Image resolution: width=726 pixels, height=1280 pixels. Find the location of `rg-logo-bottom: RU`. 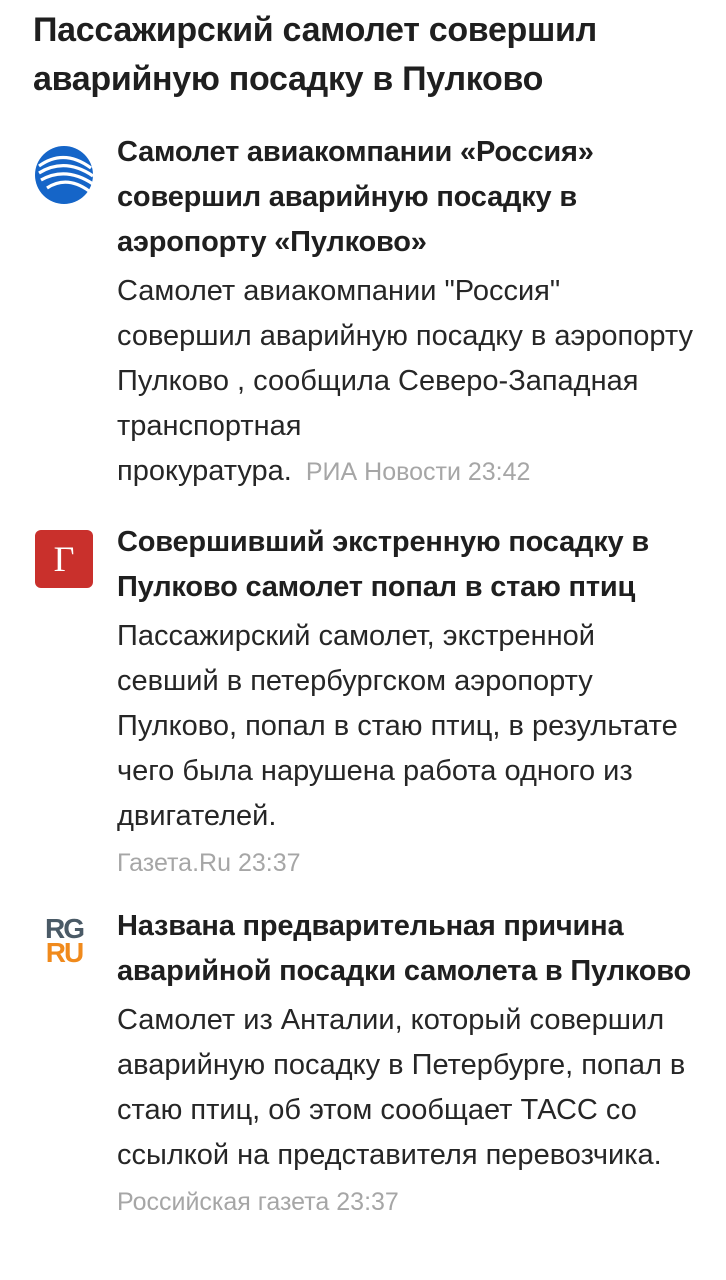

rg-logo-bottom: RU is located at coordinates (64, 952).